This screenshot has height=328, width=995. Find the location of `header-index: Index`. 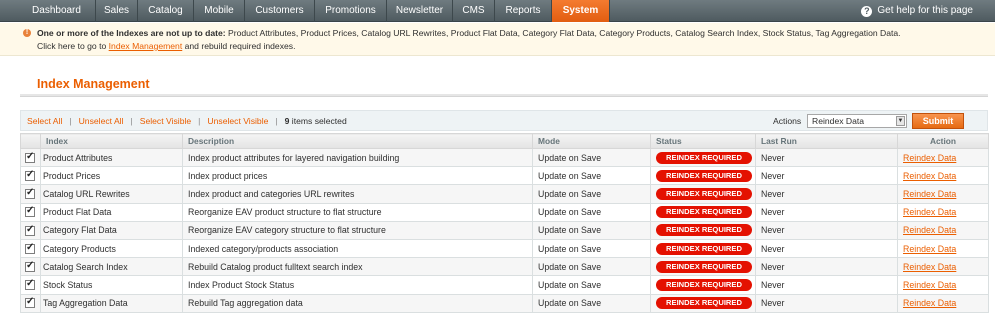

header-index: Index is located at coordinates (111, 141).